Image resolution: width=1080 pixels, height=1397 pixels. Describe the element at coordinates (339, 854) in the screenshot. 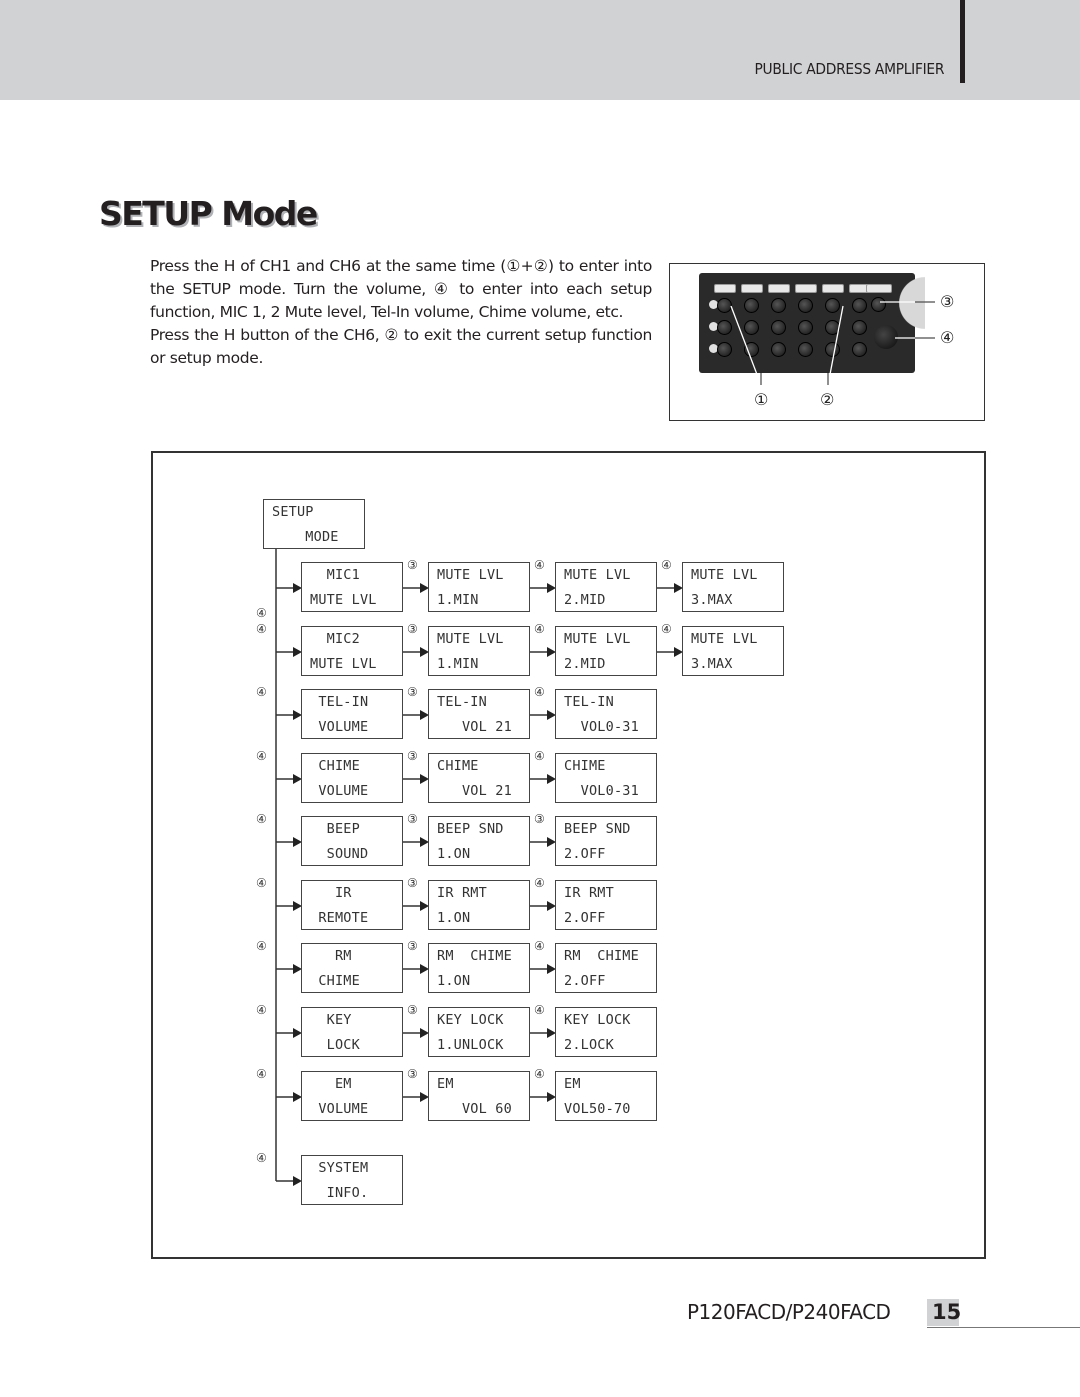

I see `node-line-2: SOUND` at that location.